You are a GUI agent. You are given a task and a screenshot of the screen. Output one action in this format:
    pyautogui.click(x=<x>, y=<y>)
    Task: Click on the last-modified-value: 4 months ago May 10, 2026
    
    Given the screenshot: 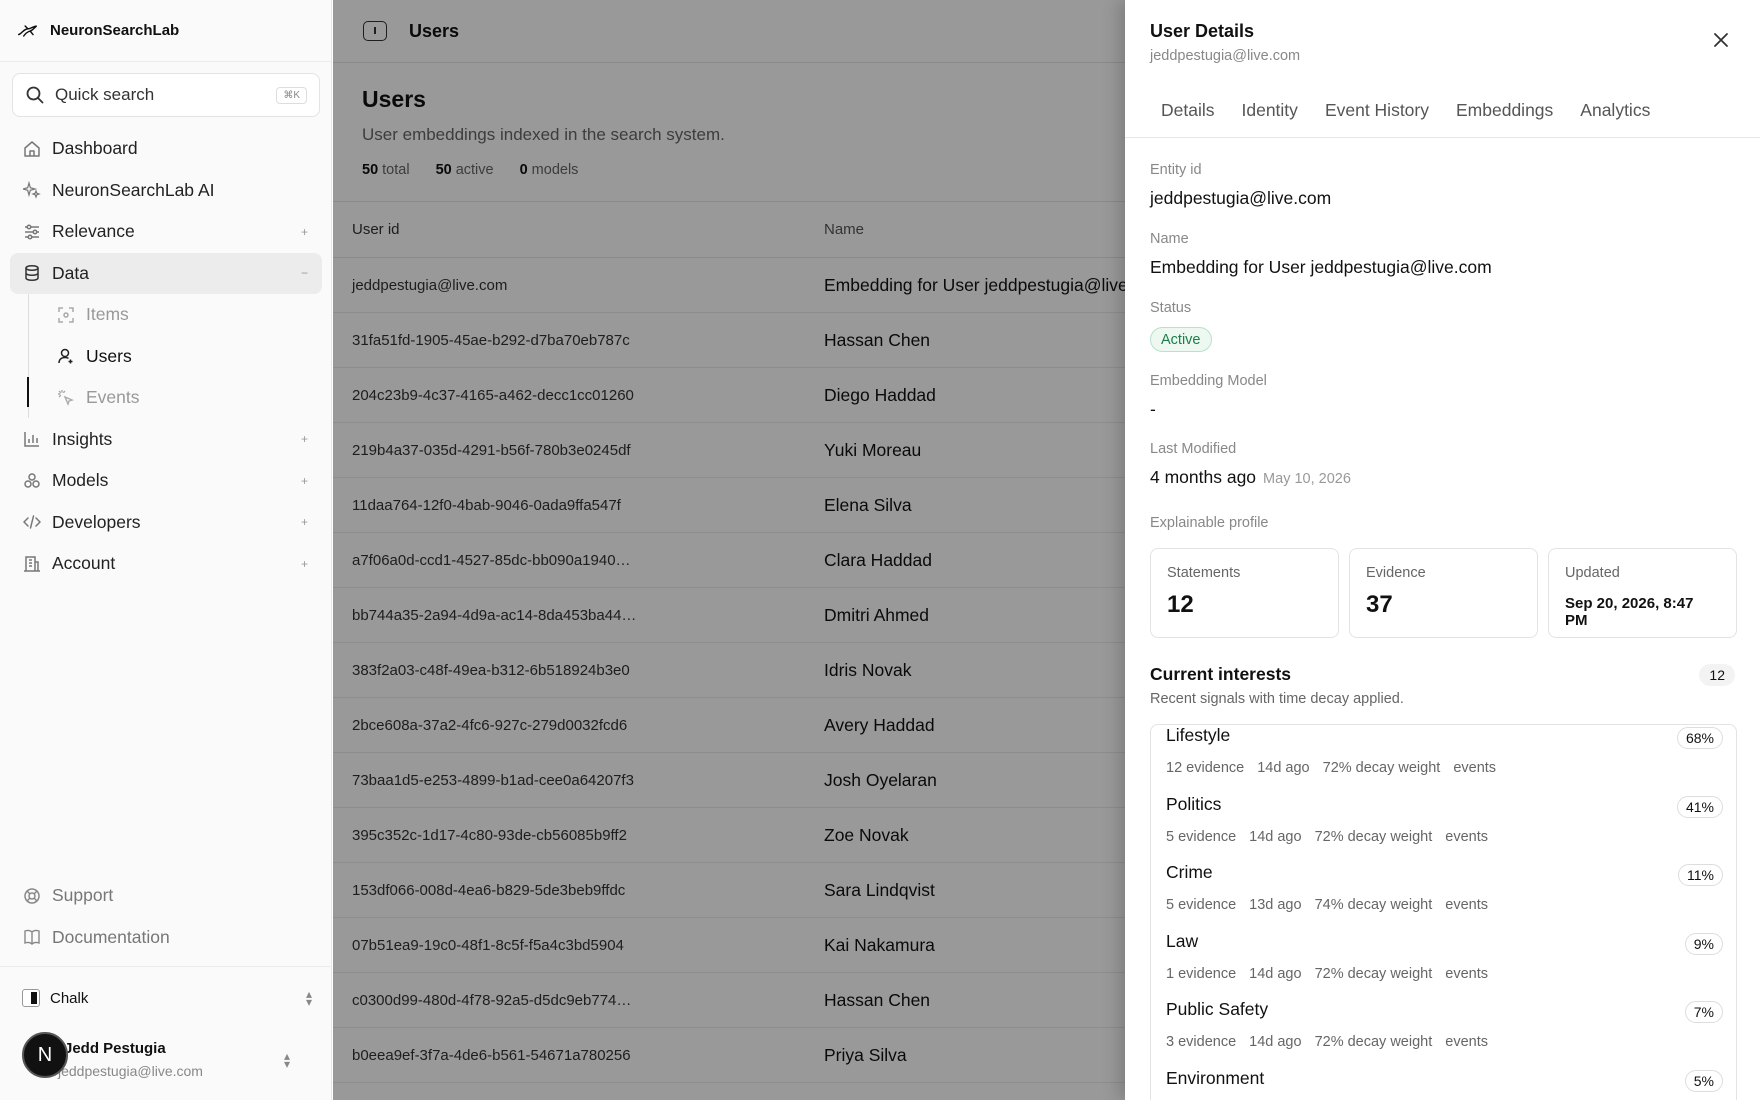 What is the action you would take?
    pyautogui.click(x=1250, y=477)
    